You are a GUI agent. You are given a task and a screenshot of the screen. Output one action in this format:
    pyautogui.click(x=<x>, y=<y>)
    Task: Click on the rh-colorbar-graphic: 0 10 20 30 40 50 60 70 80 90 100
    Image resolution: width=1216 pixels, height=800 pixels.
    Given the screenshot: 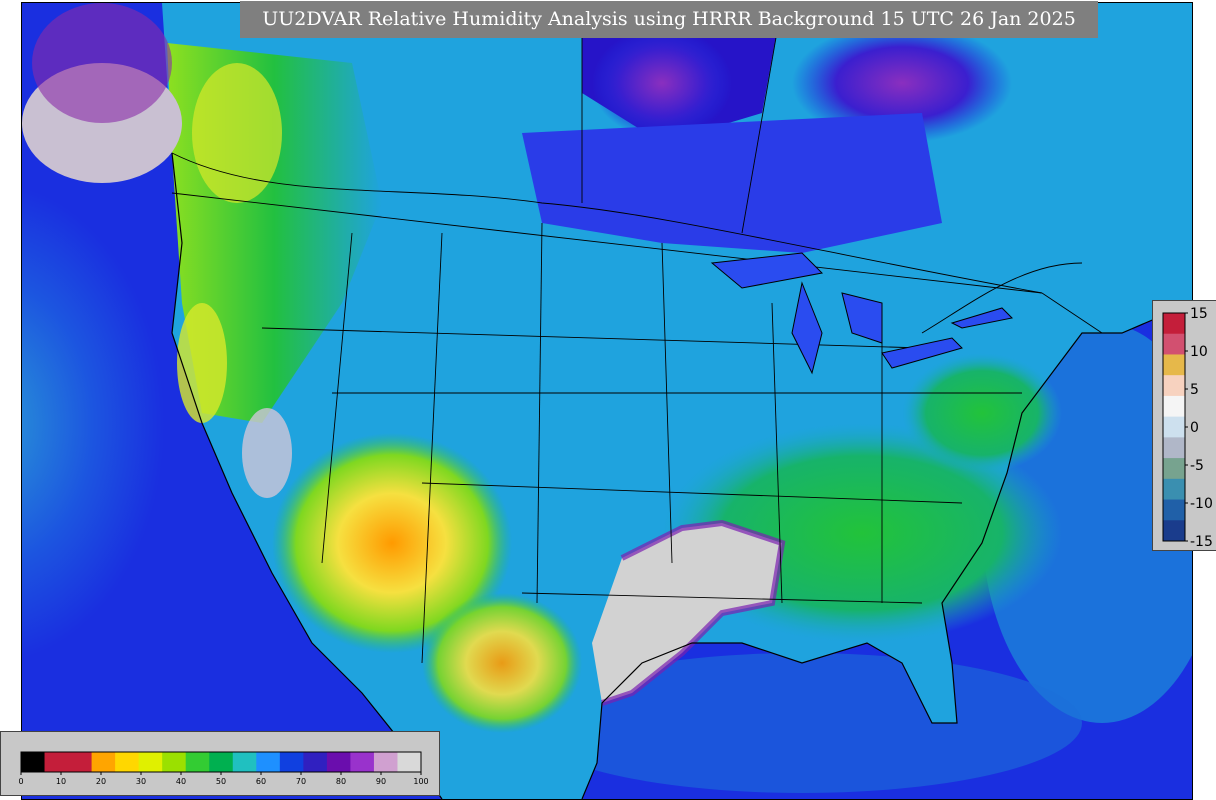 What is the action you would take?
    pyautogui.click(x=223, y=768)
    